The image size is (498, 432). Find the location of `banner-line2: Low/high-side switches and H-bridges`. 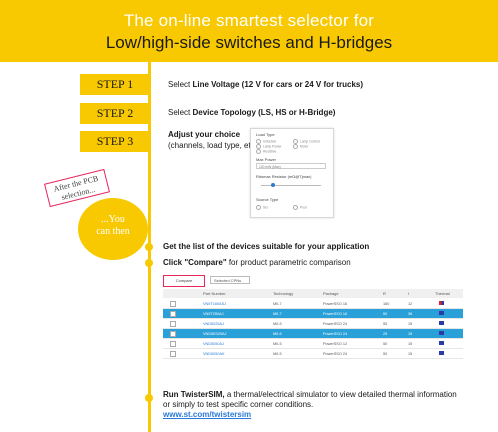

banner-line2: Low/high-side switches and H-bridges is located at coordinates (249, 42).